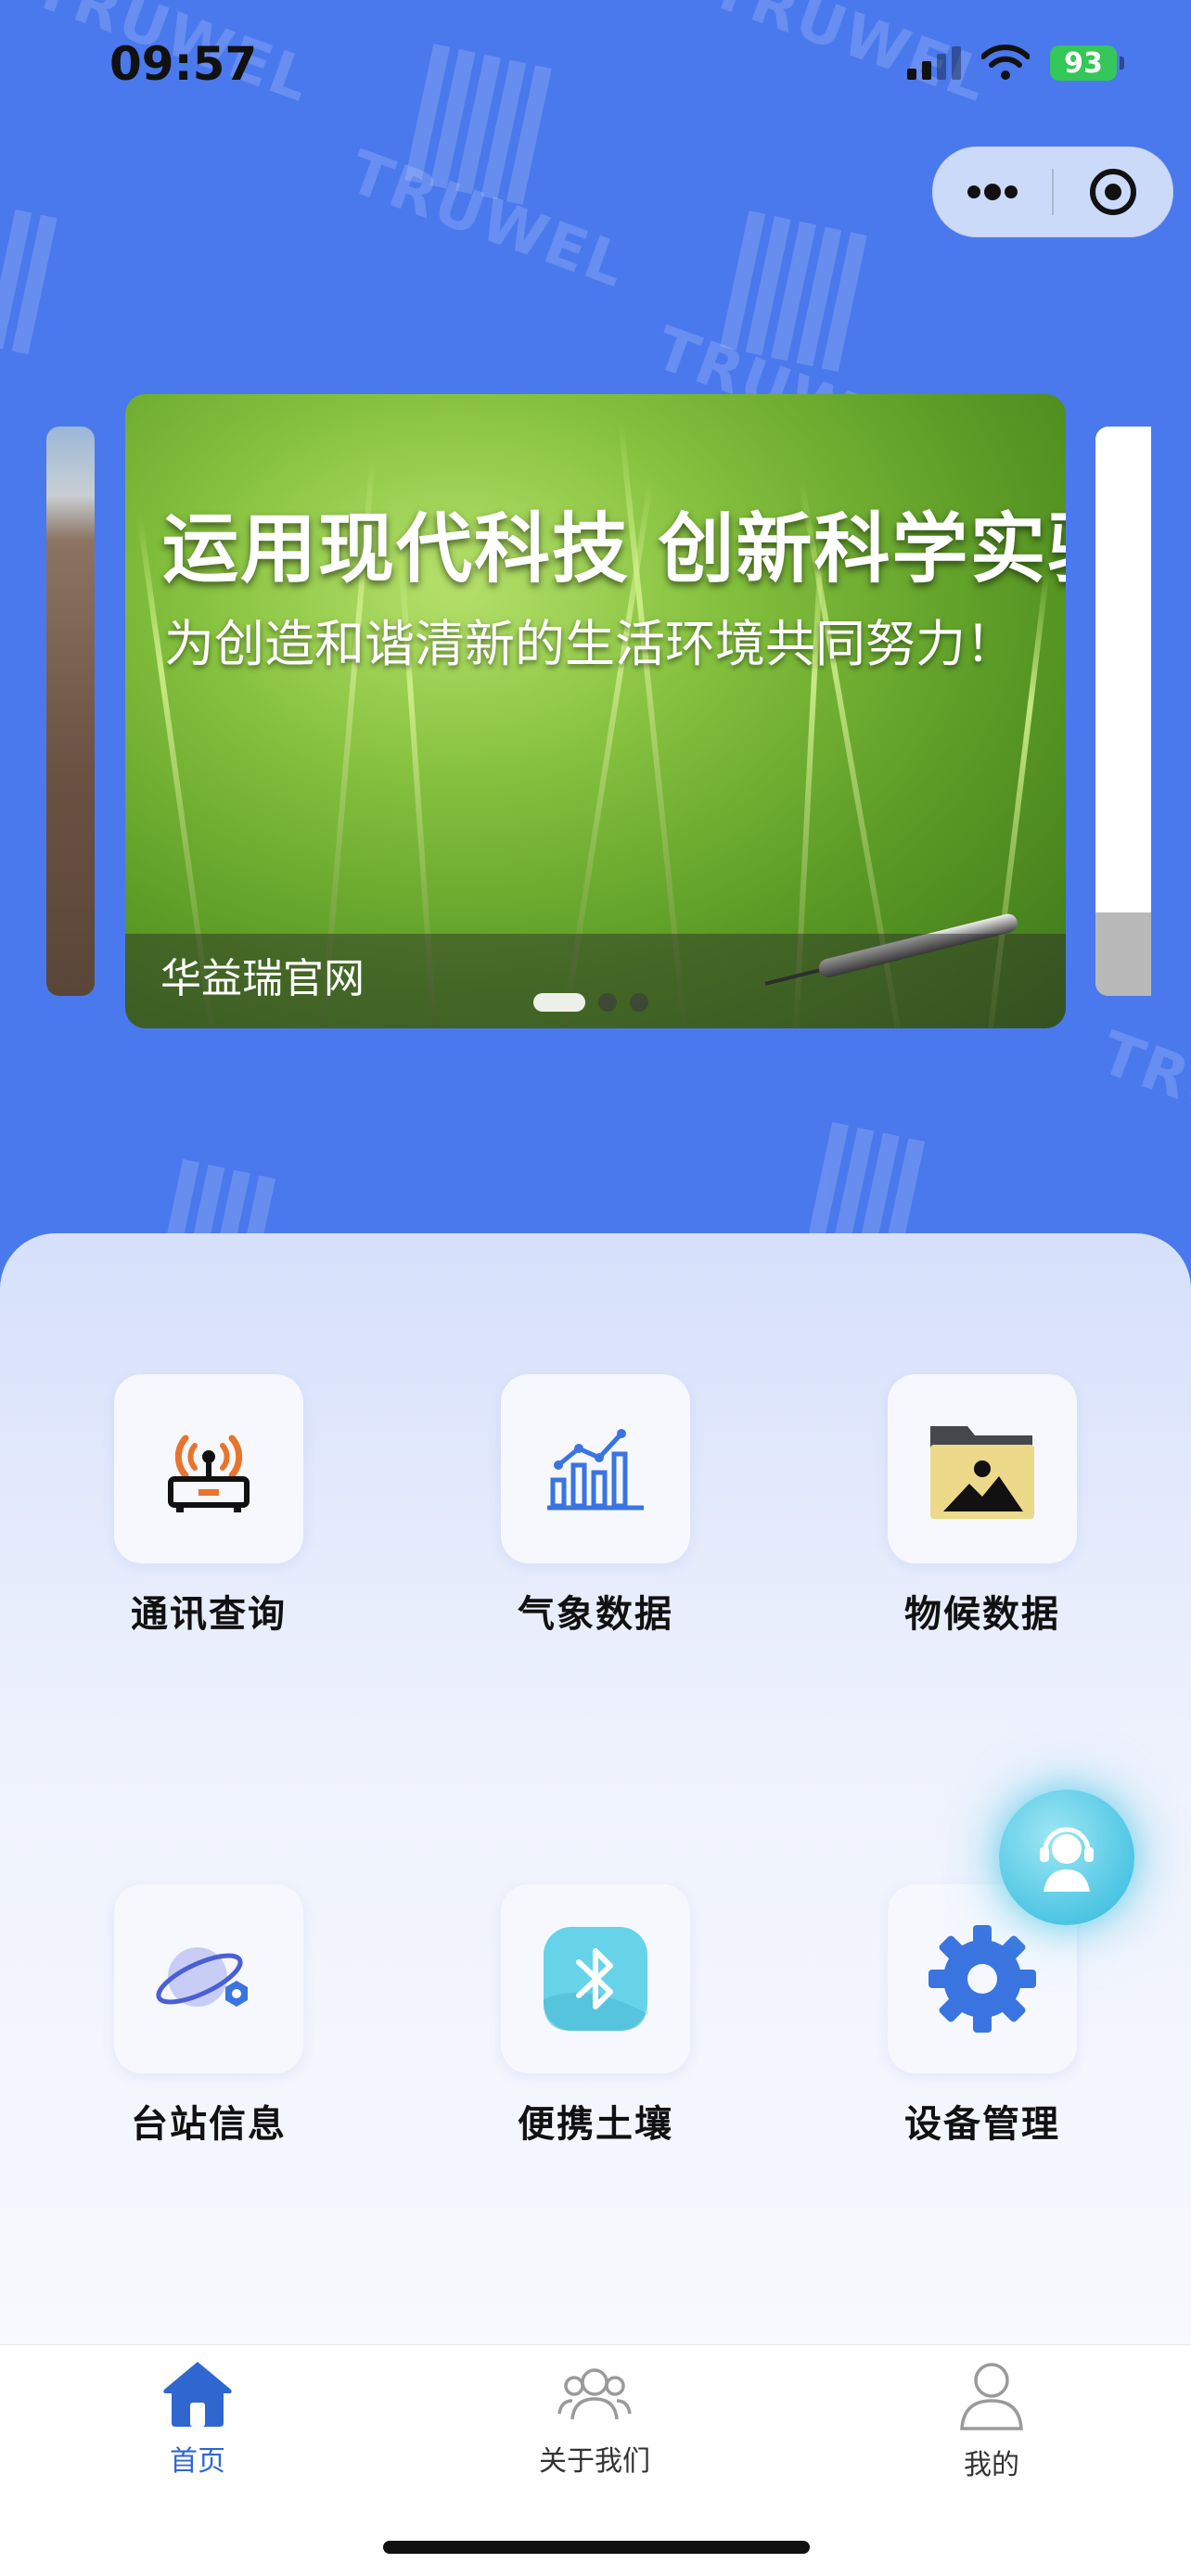  Describe the element at coordinates (614, 549) in the screenshot. I see `banner-title: 运用现代科技 创新科学实验` at that location.